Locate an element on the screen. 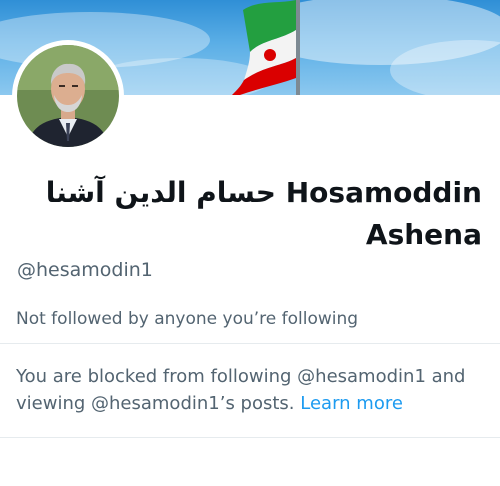 Image resolution: width=500 pixels, height=486 pixels. profile-photo-icon is located at coordinates (68, 96).